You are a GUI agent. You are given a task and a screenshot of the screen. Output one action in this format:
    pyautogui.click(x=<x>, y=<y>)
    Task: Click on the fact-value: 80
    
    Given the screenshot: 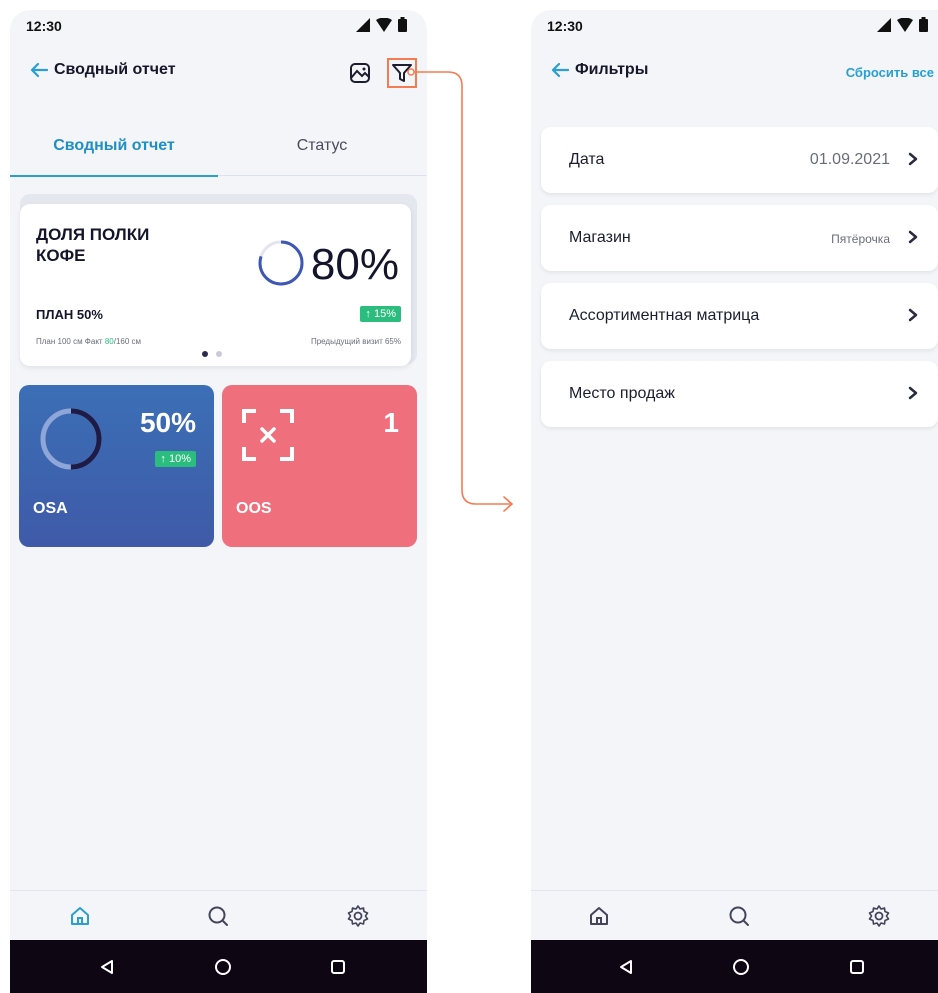 What is the action you would take?
    pyautogui.click(x=109, y=341)
    